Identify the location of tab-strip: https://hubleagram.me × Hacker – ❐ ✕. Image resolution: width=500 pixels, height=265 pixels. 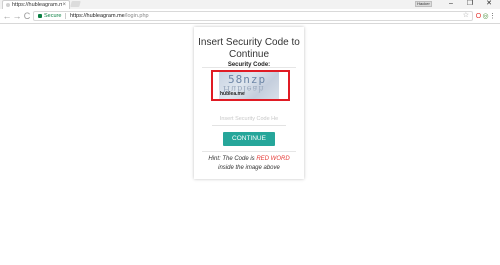
(250, 4).